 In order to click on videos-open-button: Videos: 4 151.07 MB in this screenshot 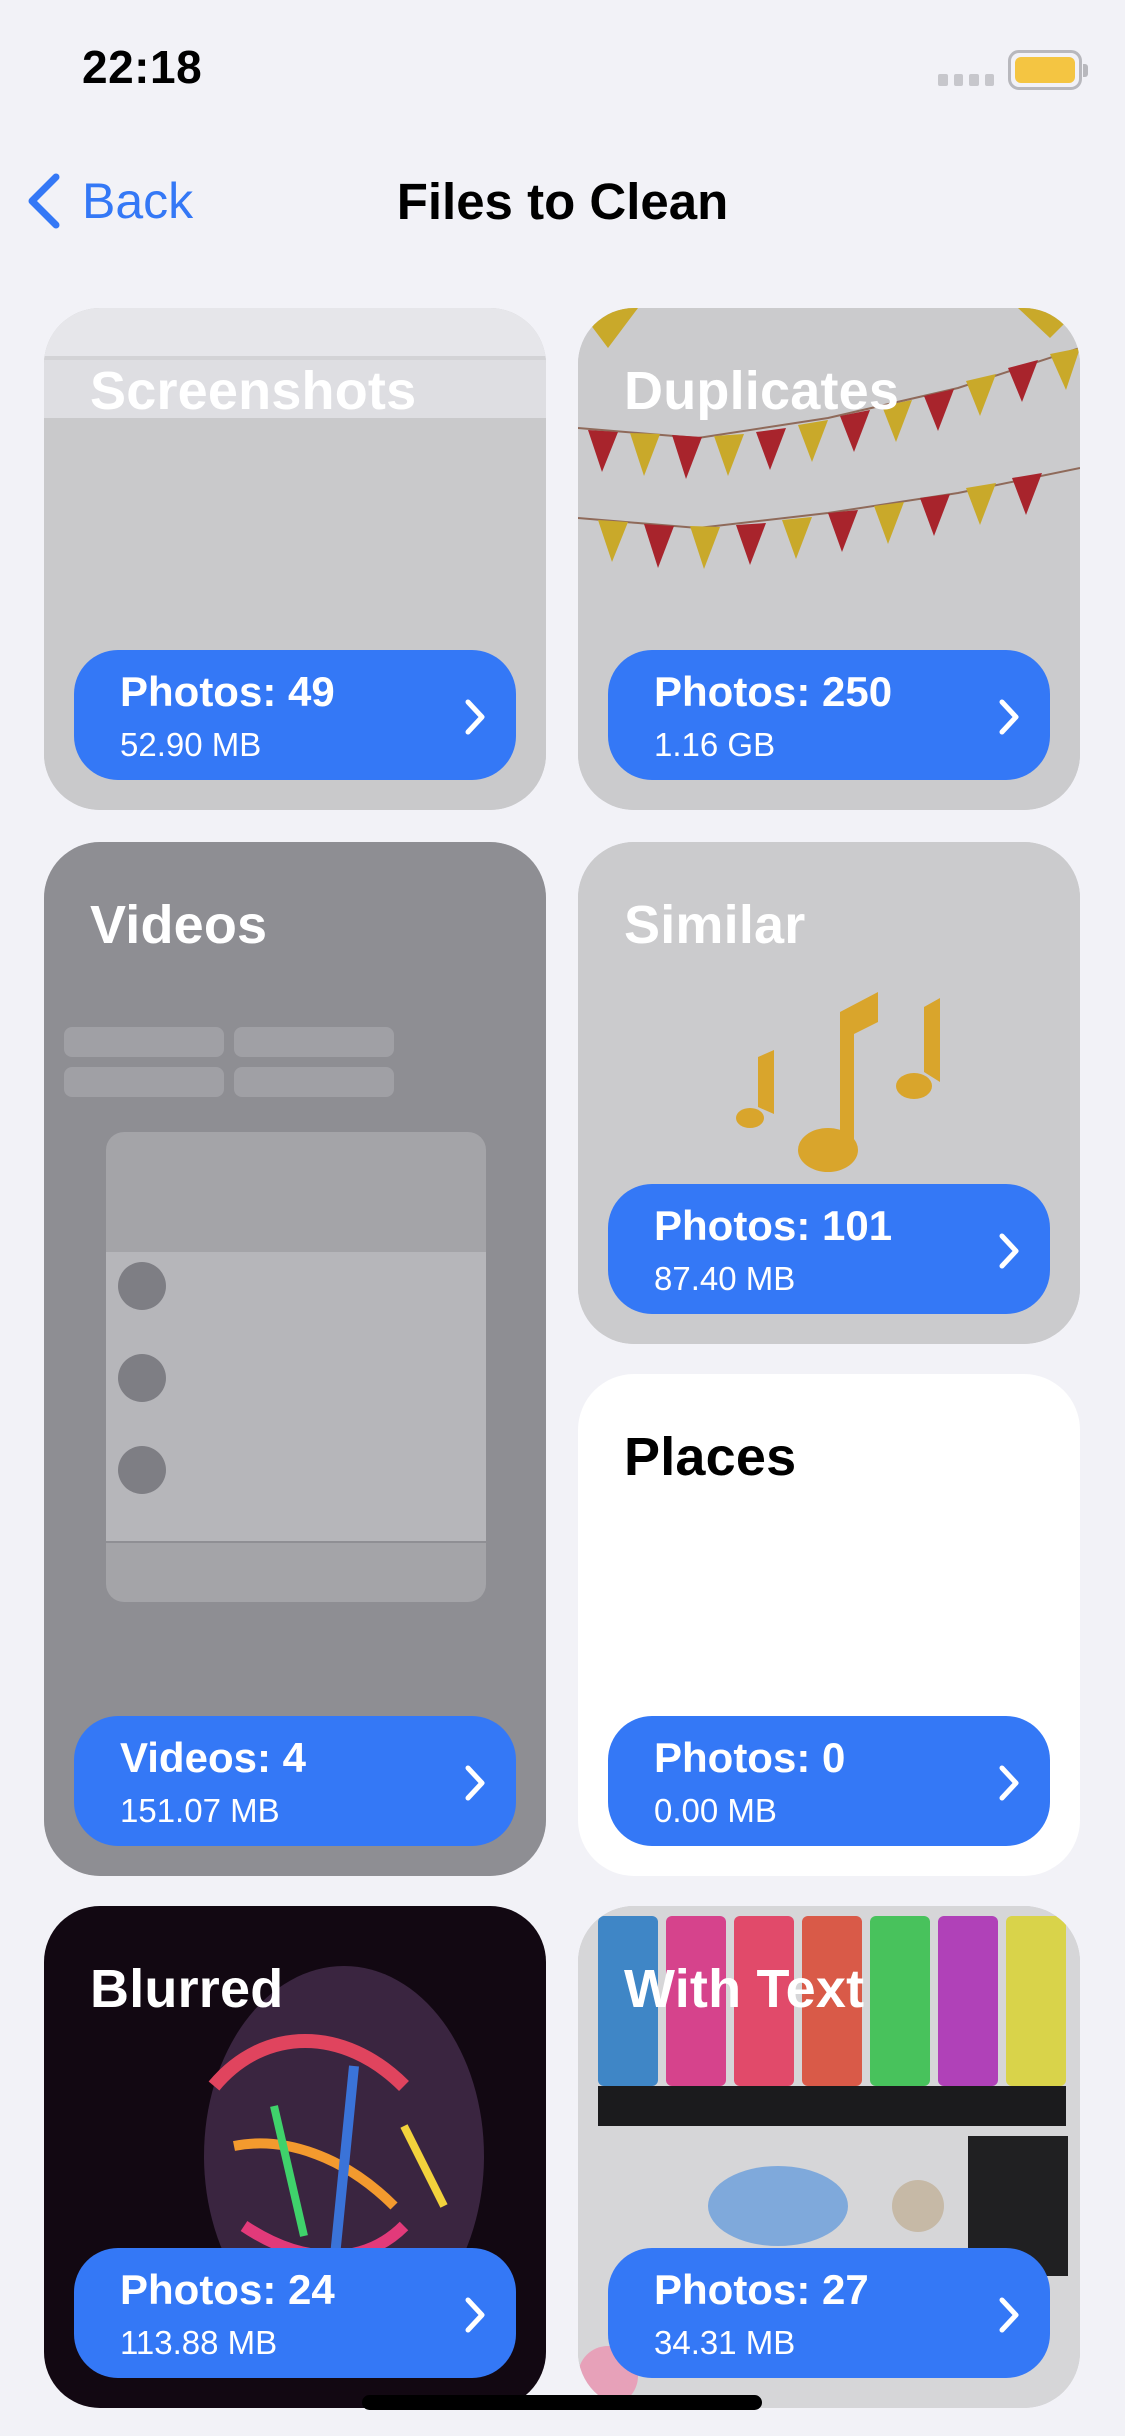, I will do `click(295, 1781)`.